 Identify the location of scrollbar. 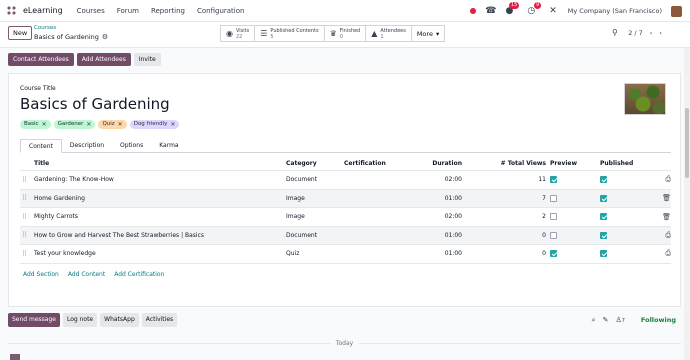
(687, 204).